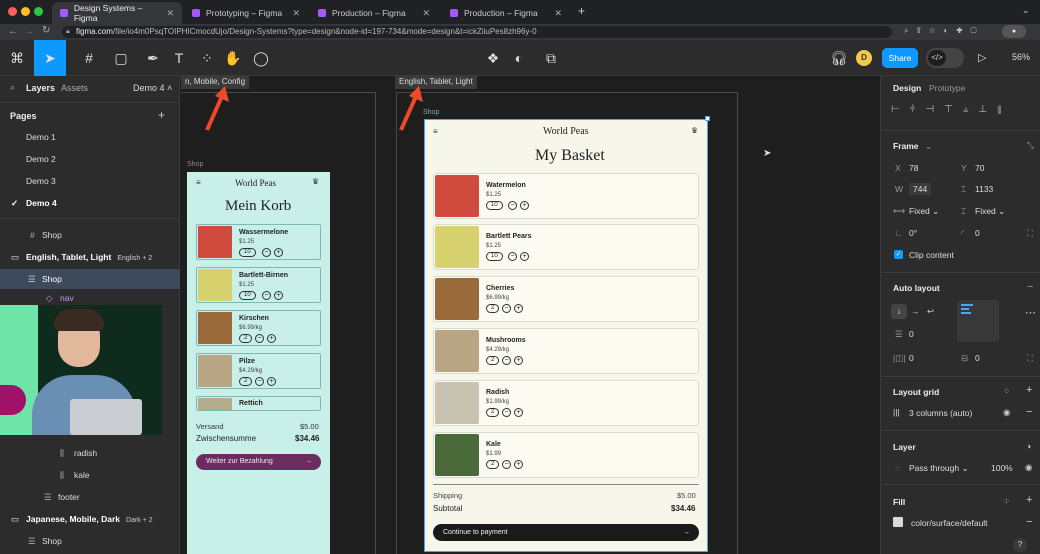 This screenshot has width=1040, height=554. What do you see at coordinates (566, 532) in the screenshot?
I see `checkout-button: Continue to payment →` at bounding box center [566, 532].